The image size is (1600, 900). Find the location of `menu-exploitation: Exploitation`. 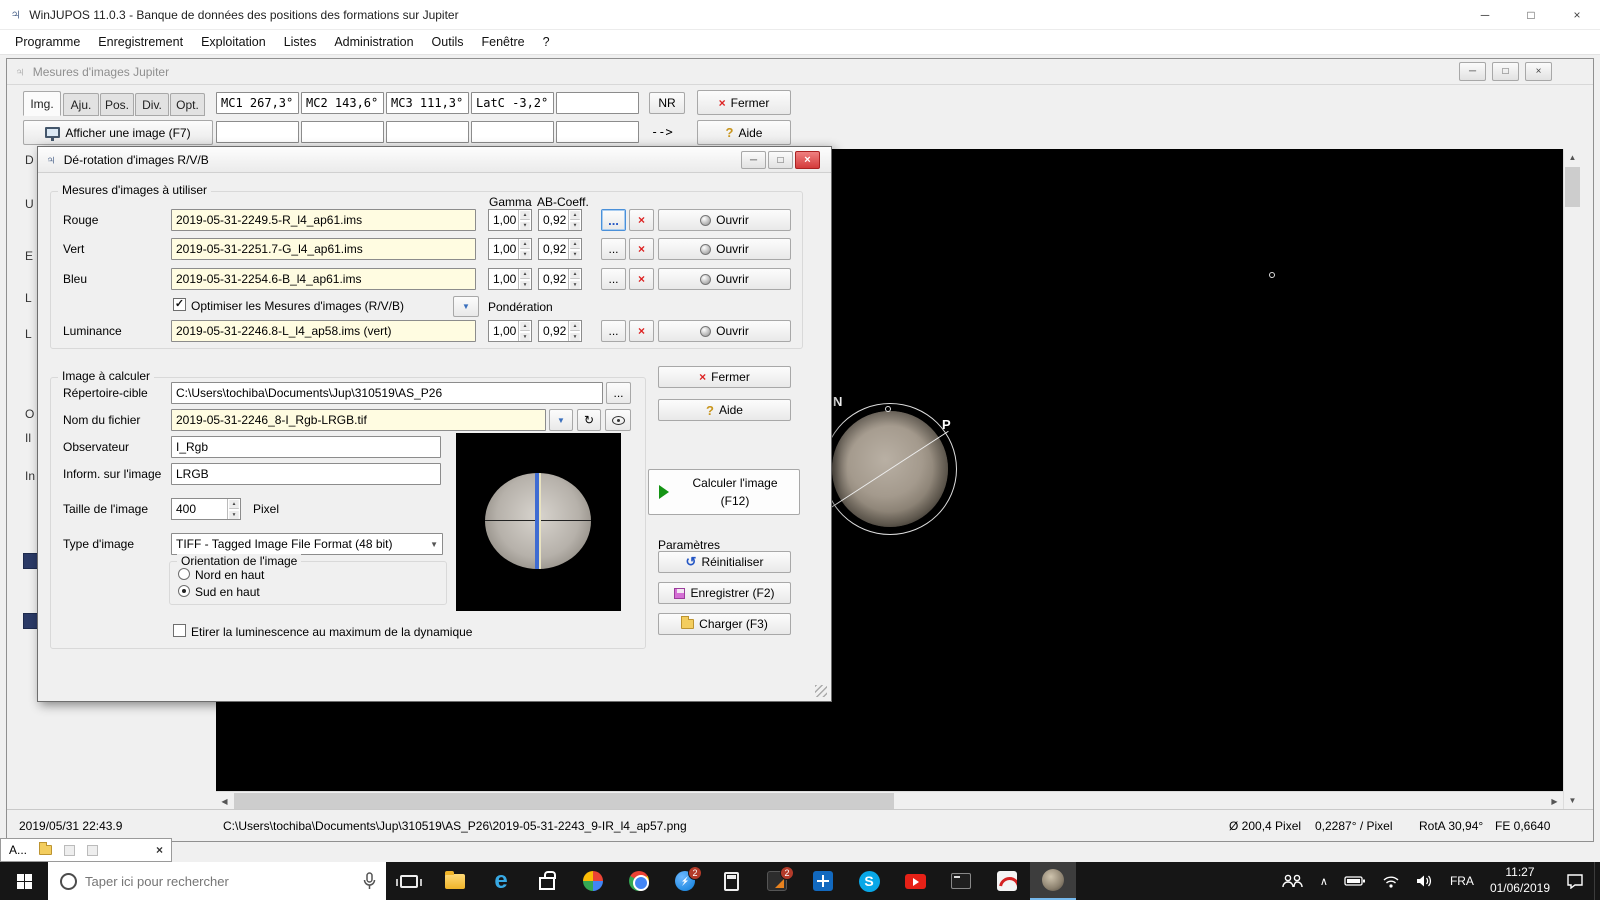

menu-exploitation: Exploitation is located at coordinates (233, 42).